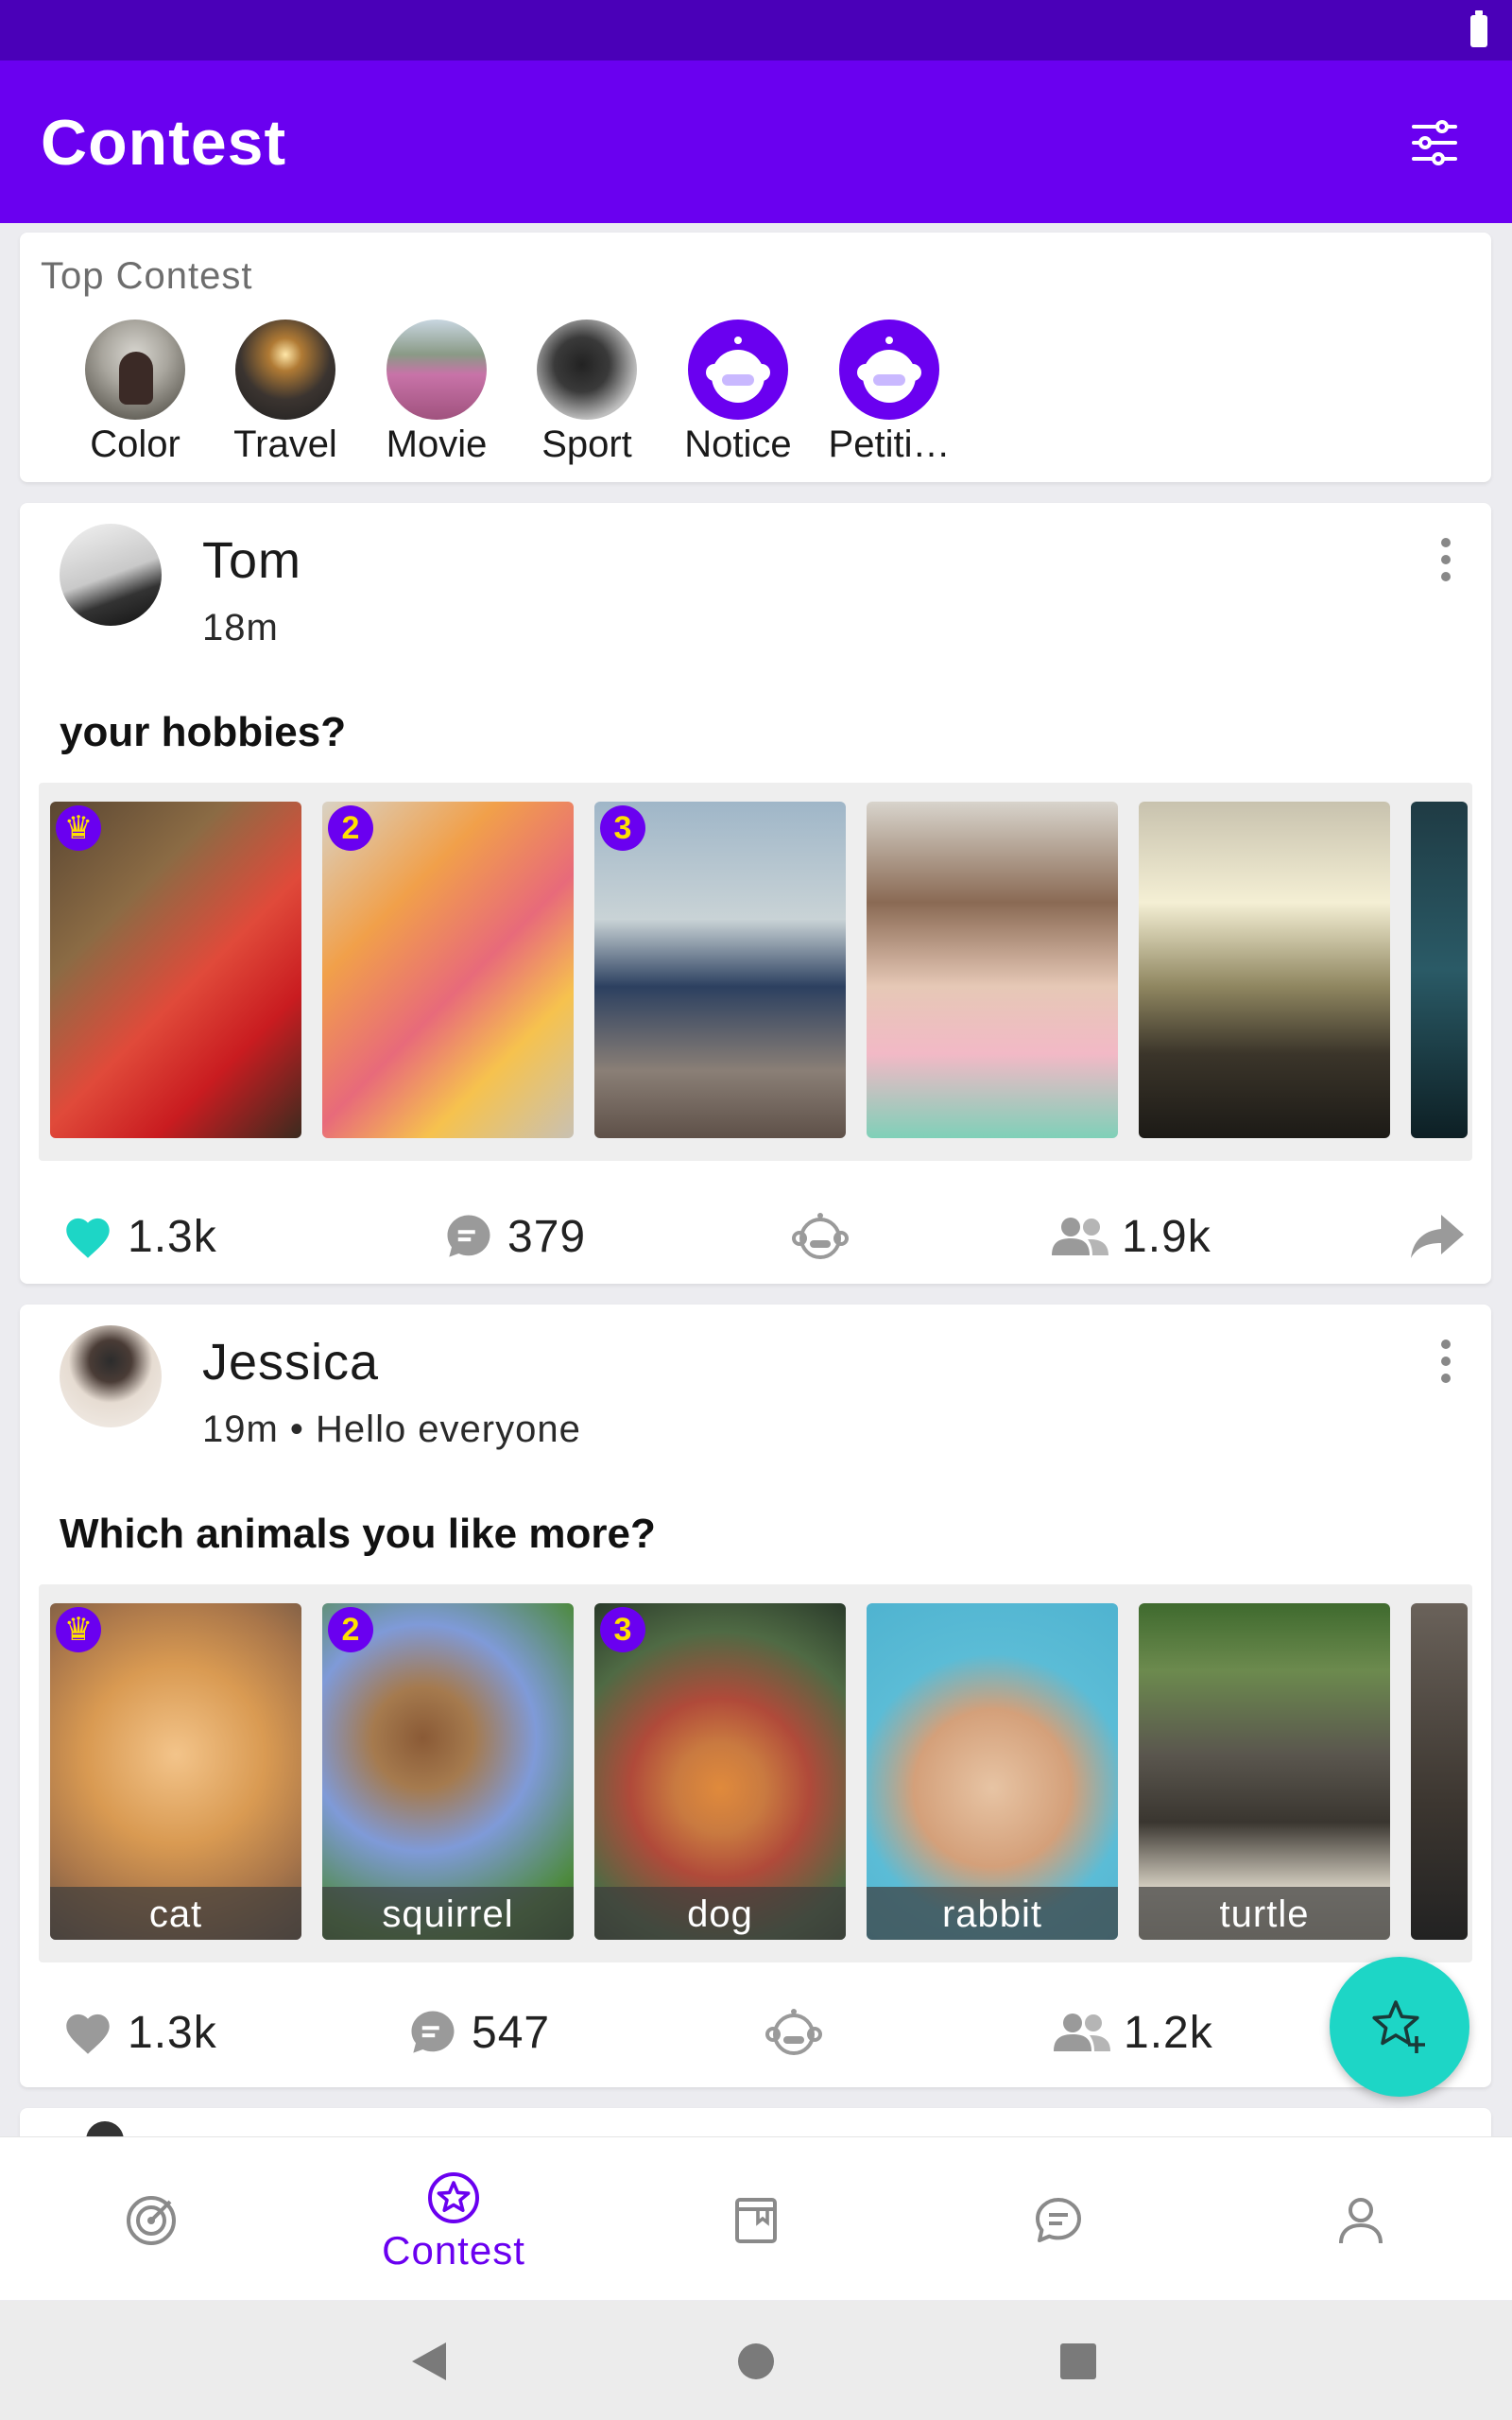 The image size is (1512, 2420). Describe the element at coordinates (88, 1238) in the screenshot. I see `heart-icon` at that location.